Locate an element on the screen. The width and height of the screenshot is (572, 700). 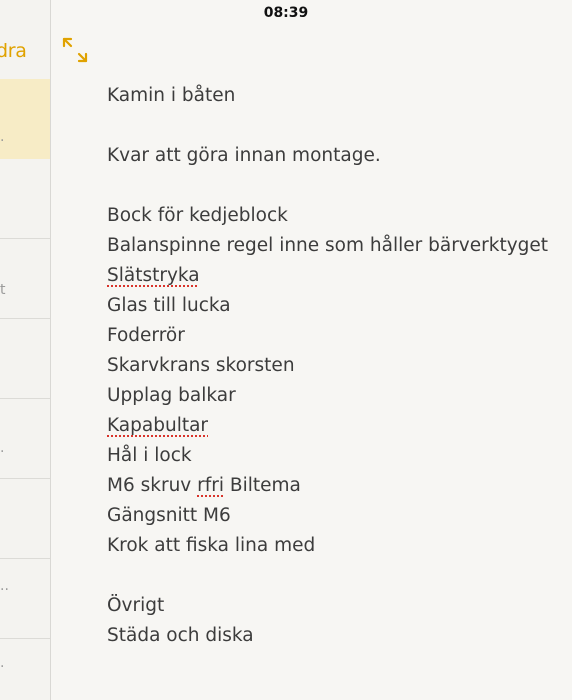
list-item: Gängsnitt M6 is located at coordinates (169, 515).